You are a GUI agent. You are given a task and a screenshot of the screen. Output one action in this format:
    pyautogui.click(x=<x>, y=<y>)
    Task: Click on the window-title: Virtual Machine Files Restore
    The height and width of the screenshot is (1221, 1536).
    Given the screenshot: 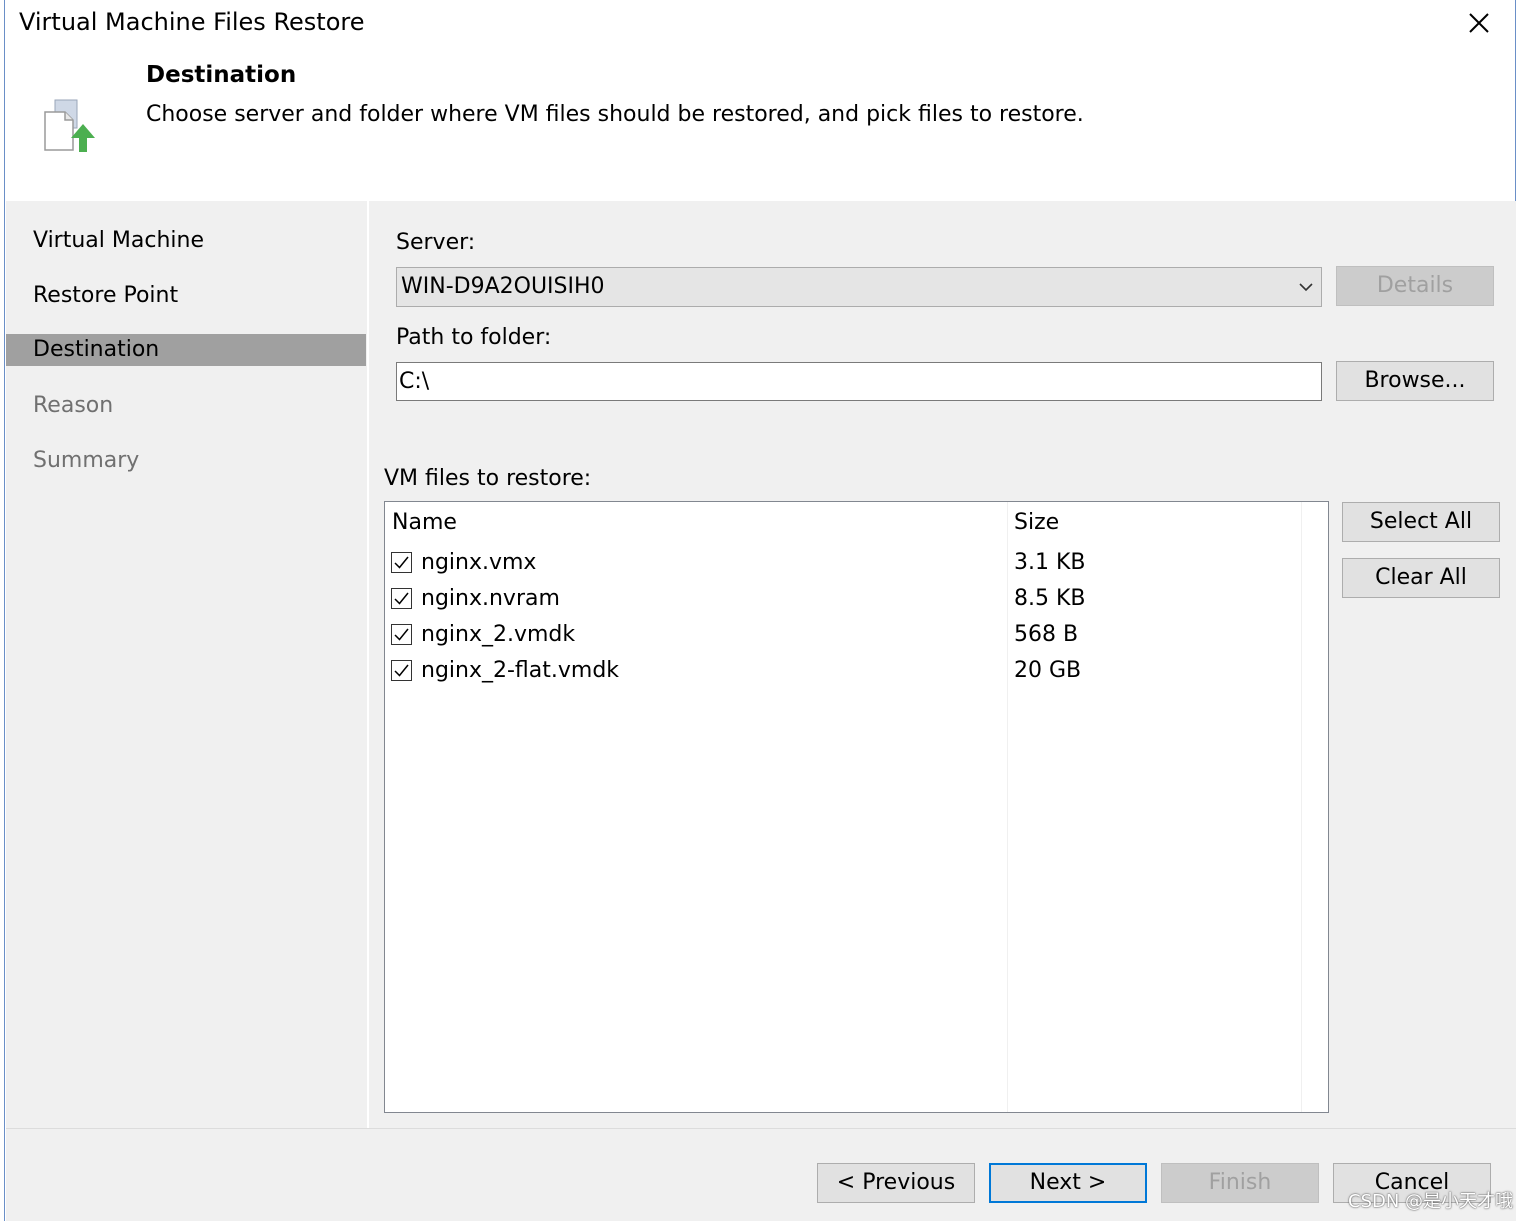 What is the action you would take?
    pyautogui.click(x=192, y=22)
    